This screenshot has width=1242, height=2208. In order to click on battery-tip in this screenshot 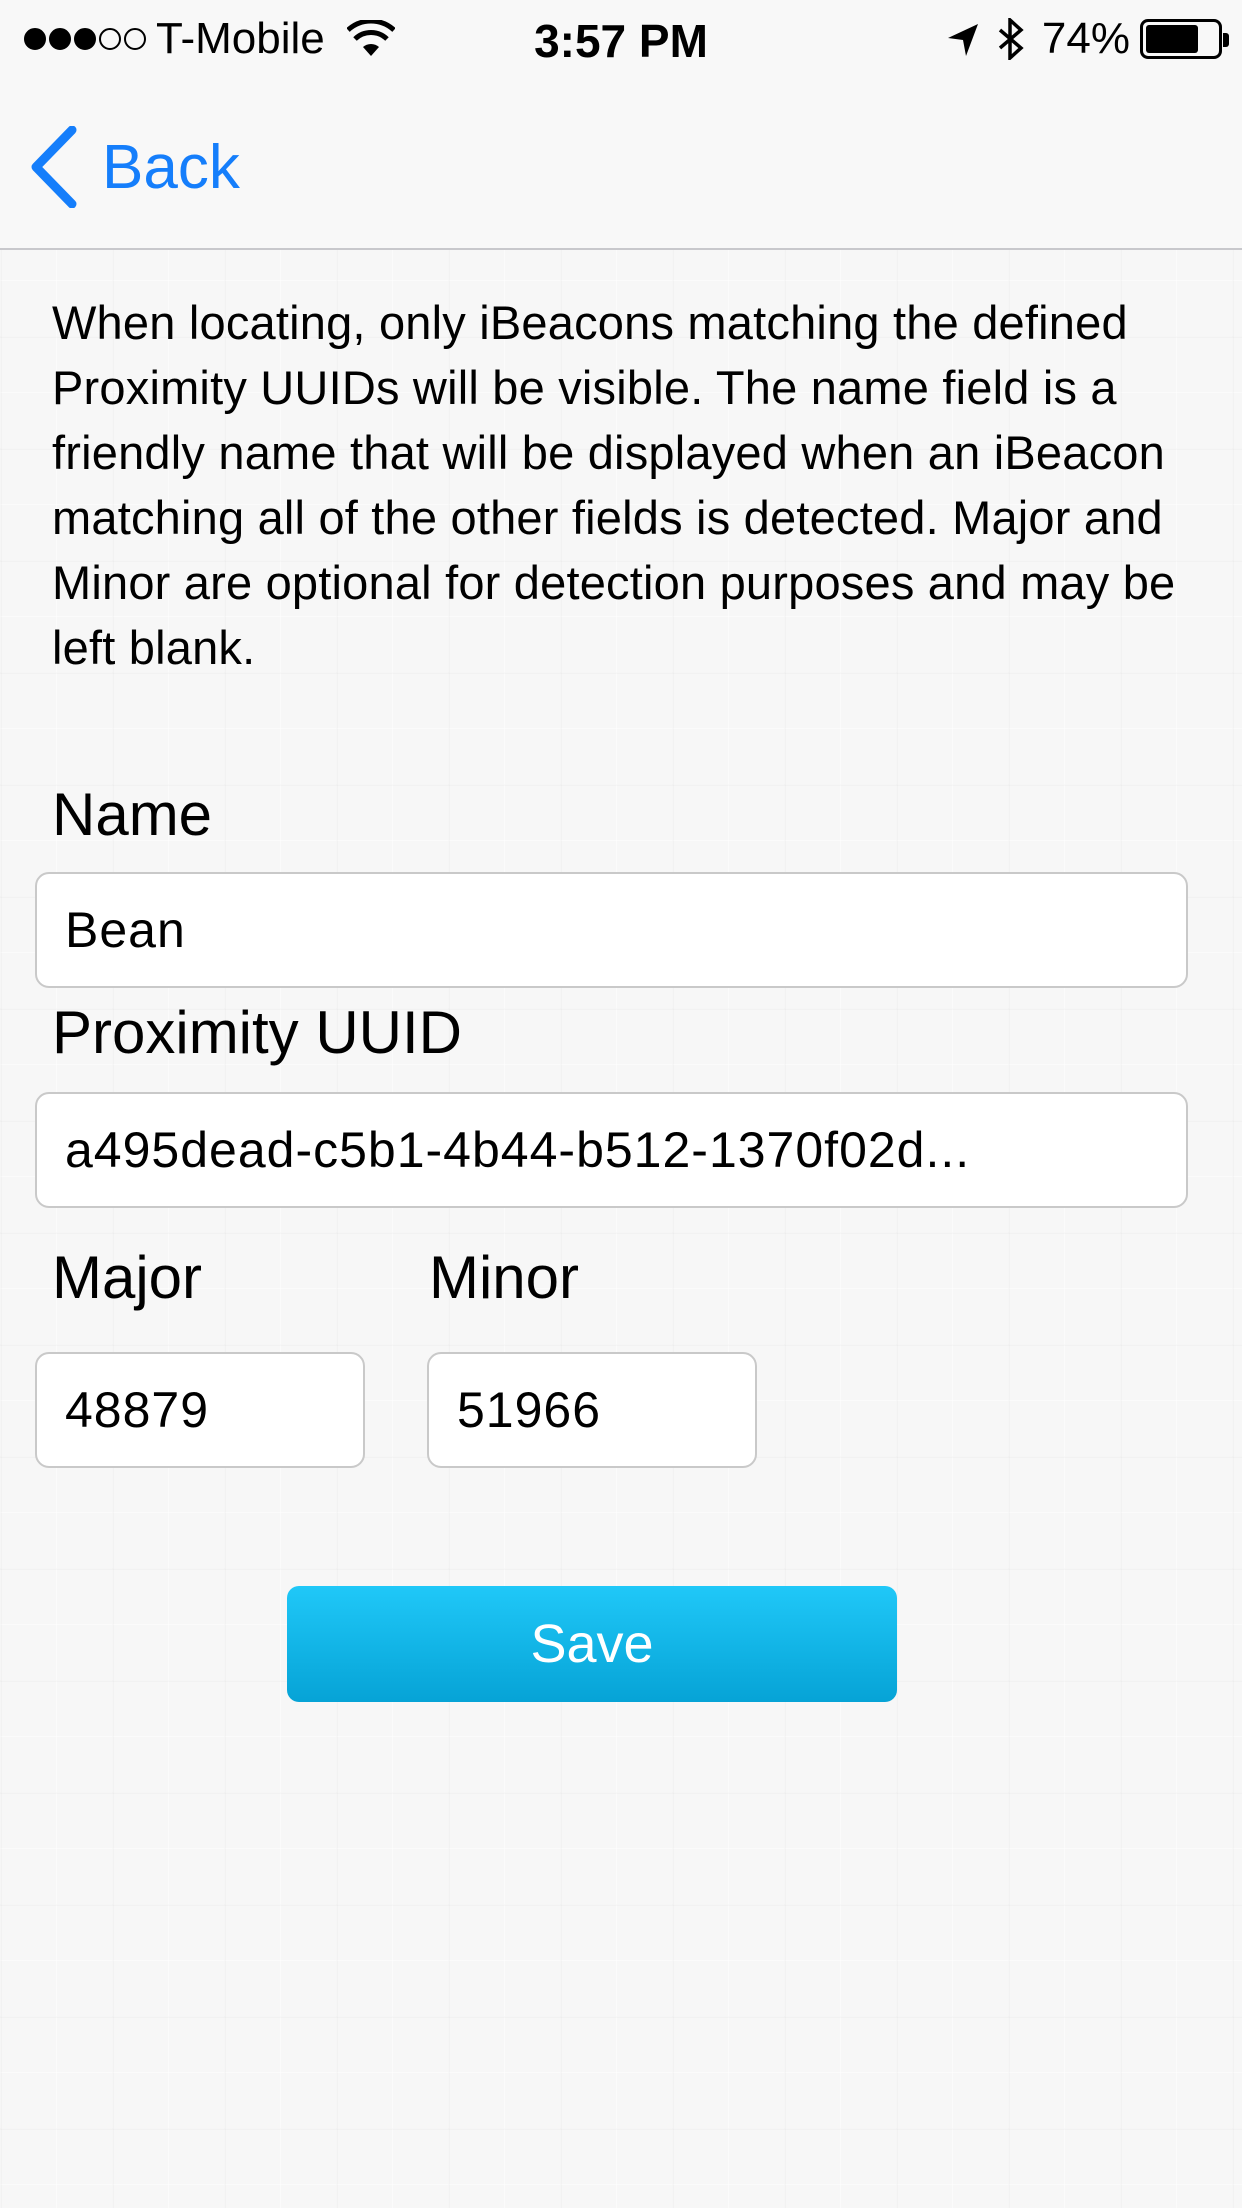, I will do `click(1226, 40)`.